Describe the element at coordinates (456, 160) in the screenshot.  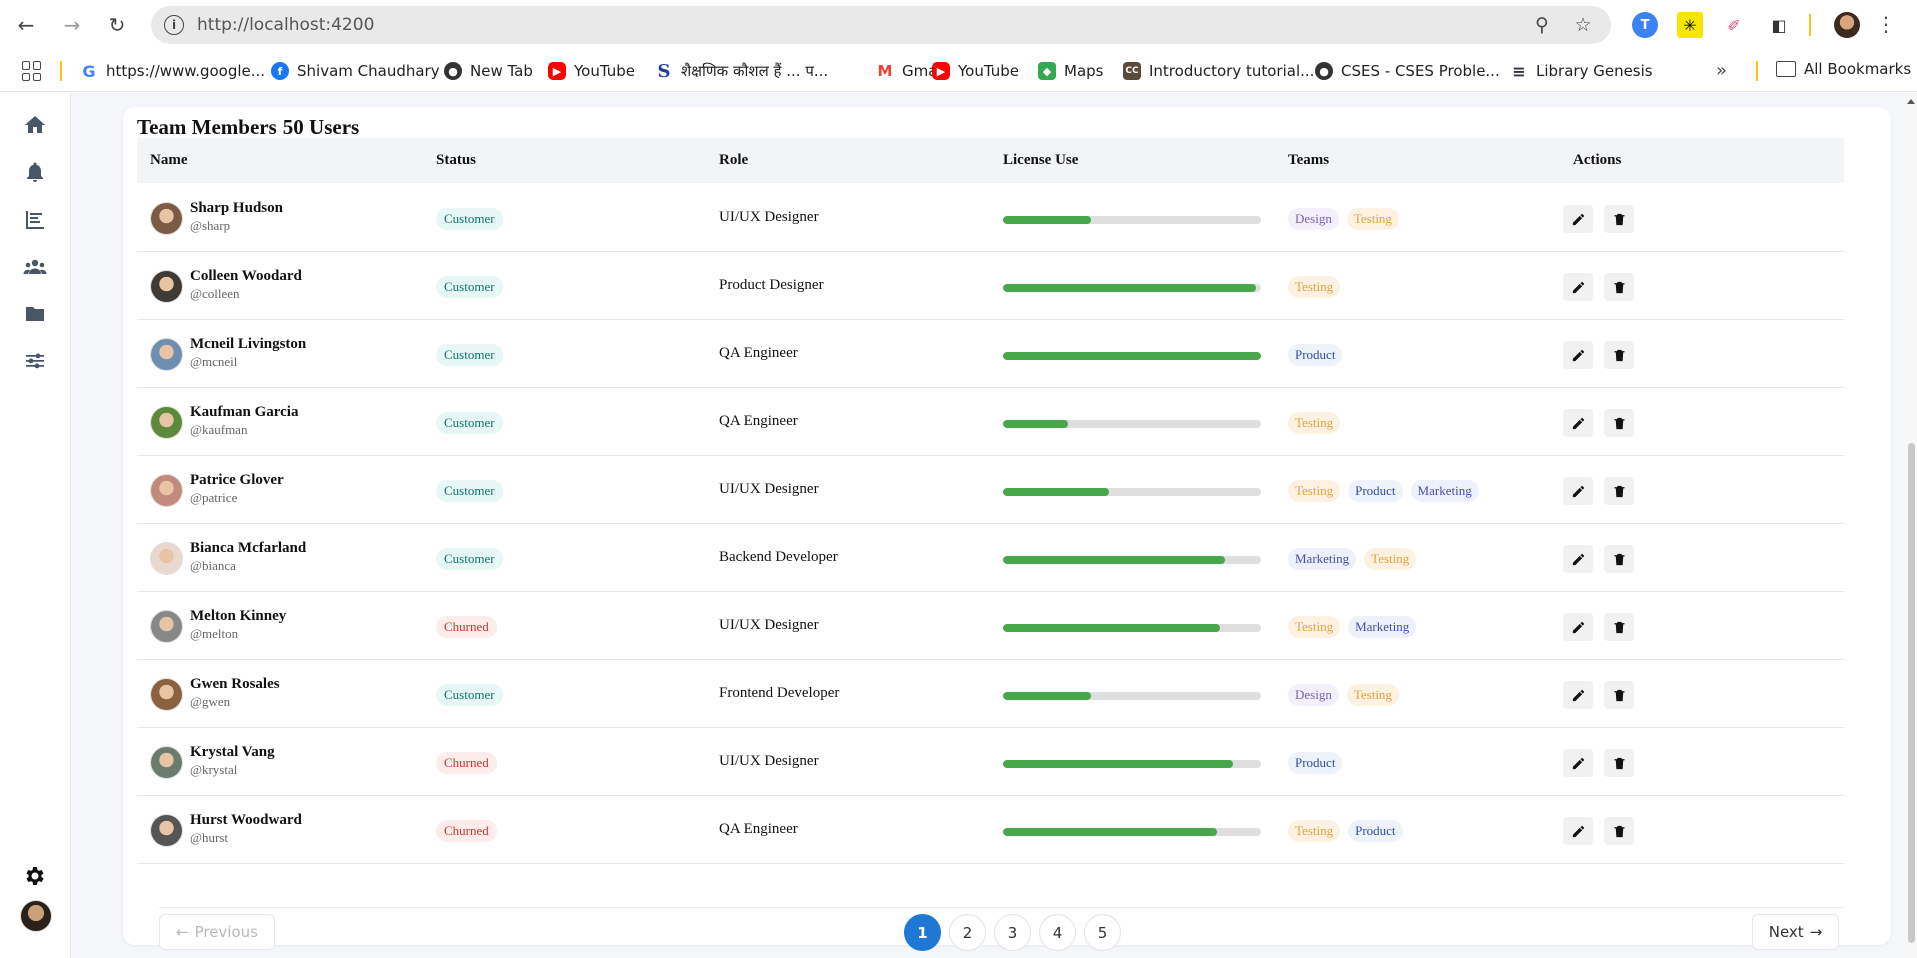
I see `header-status: Status` at that location.